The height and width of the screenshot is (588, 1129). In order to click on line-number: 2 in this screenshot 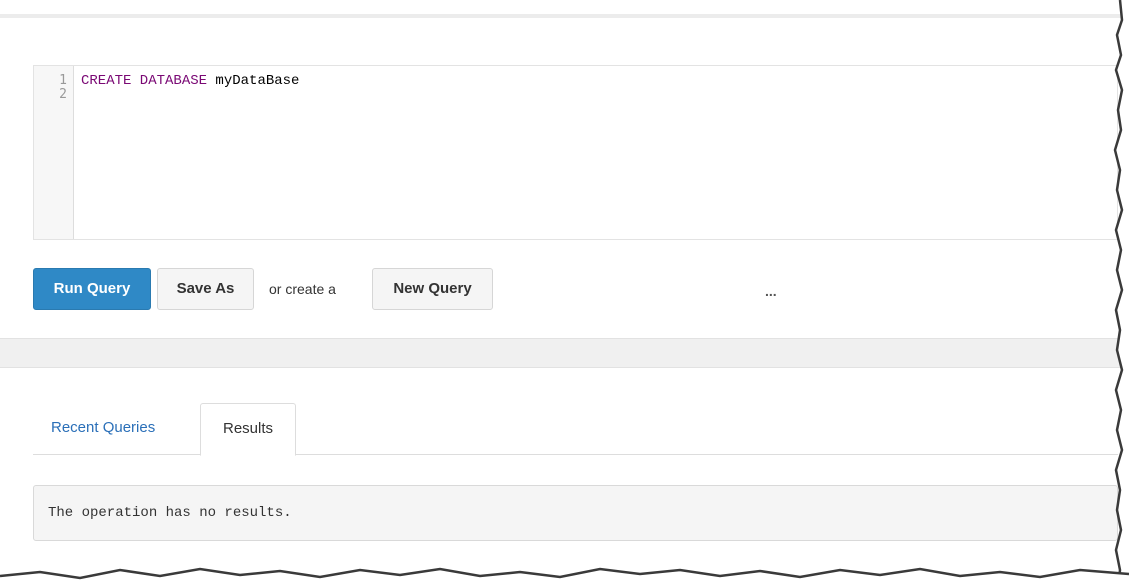, I will do `click(63, 94)`.